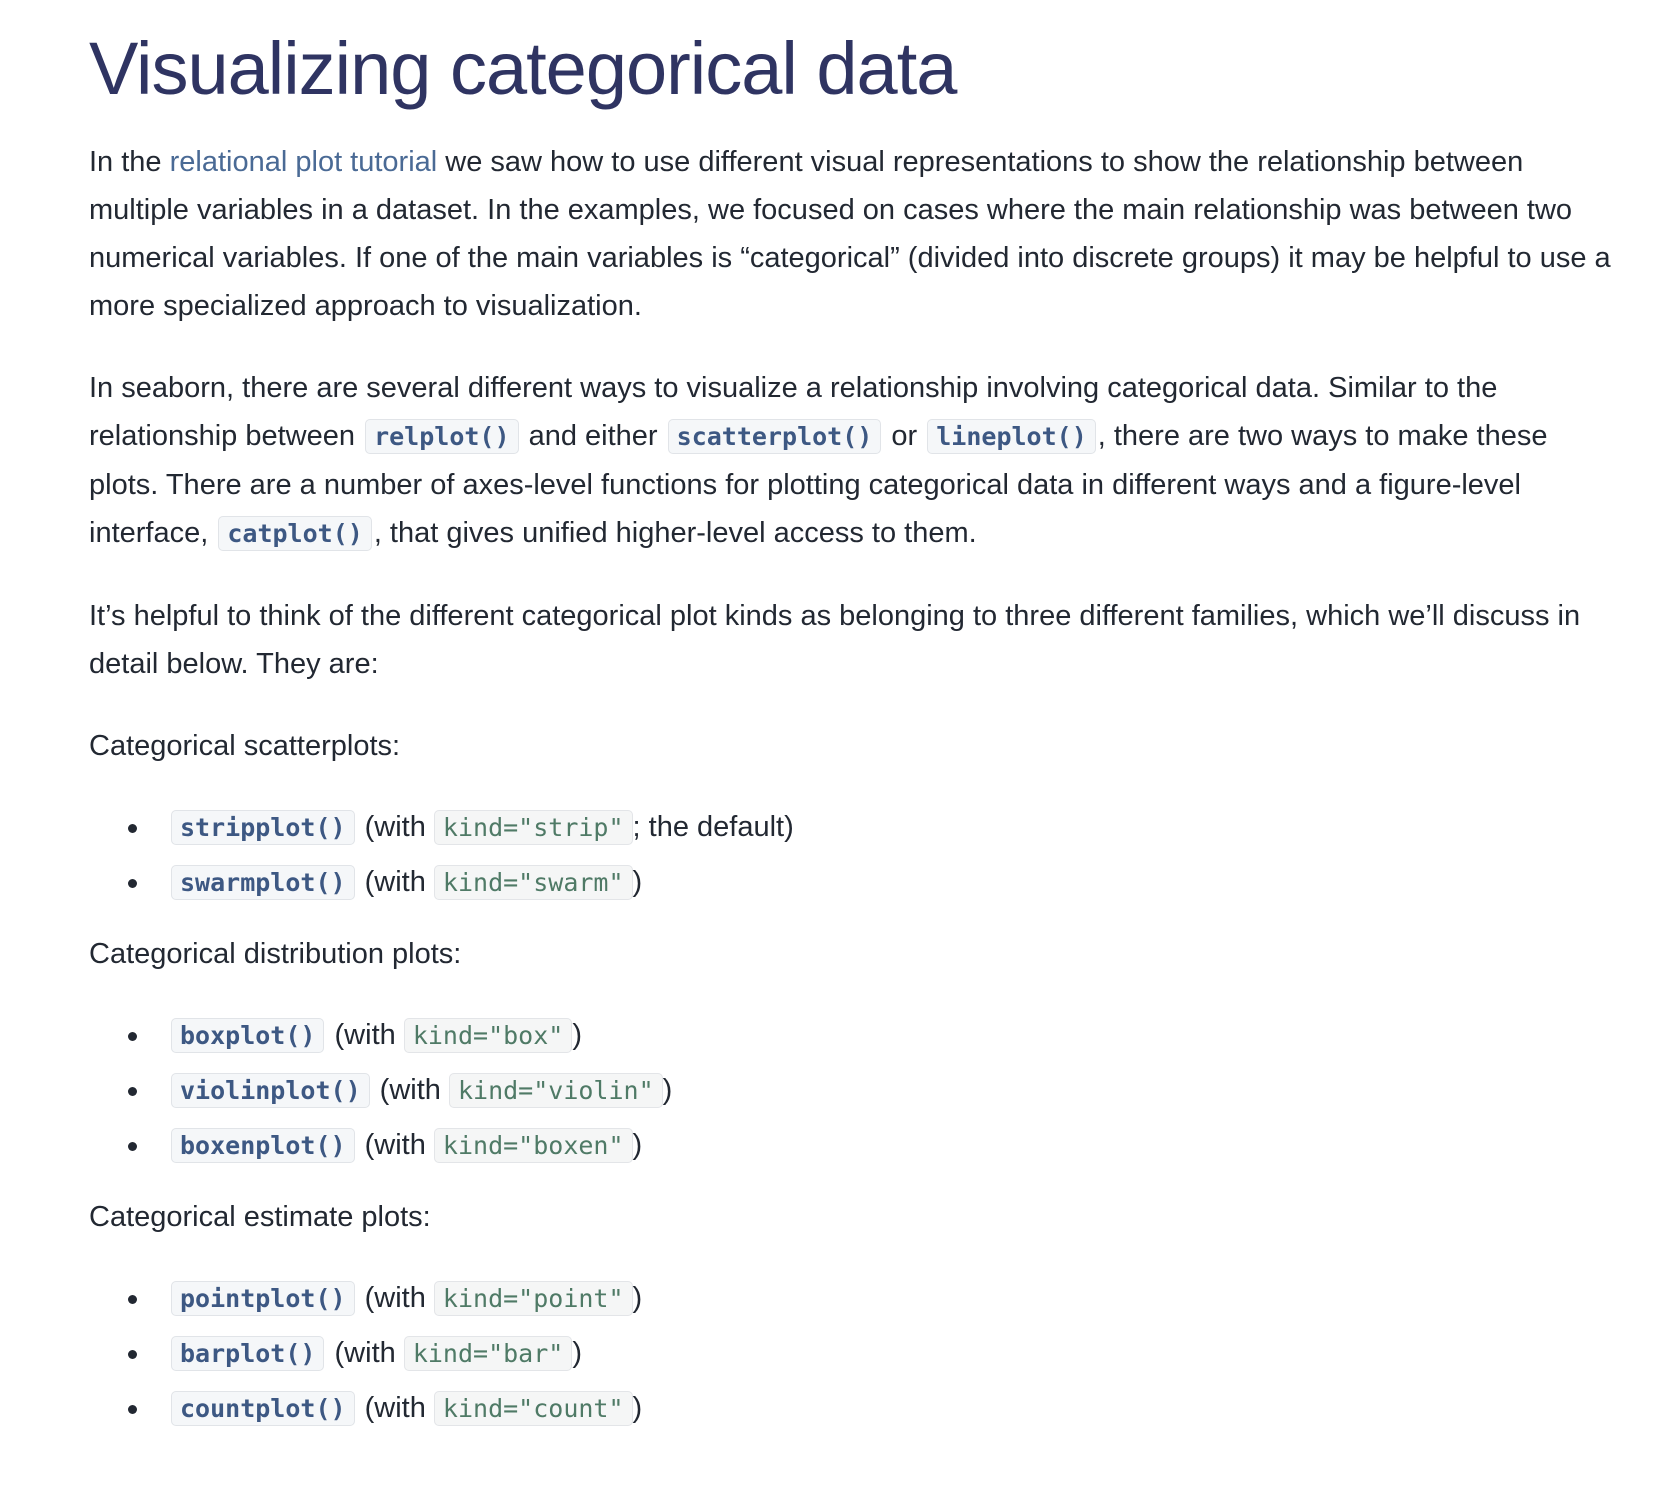 Image resolution: width=1660 pixels, height=1490 pixels. I want to click on list-item: boxenplot() (with kind="boxen"), so click(873, 1145).